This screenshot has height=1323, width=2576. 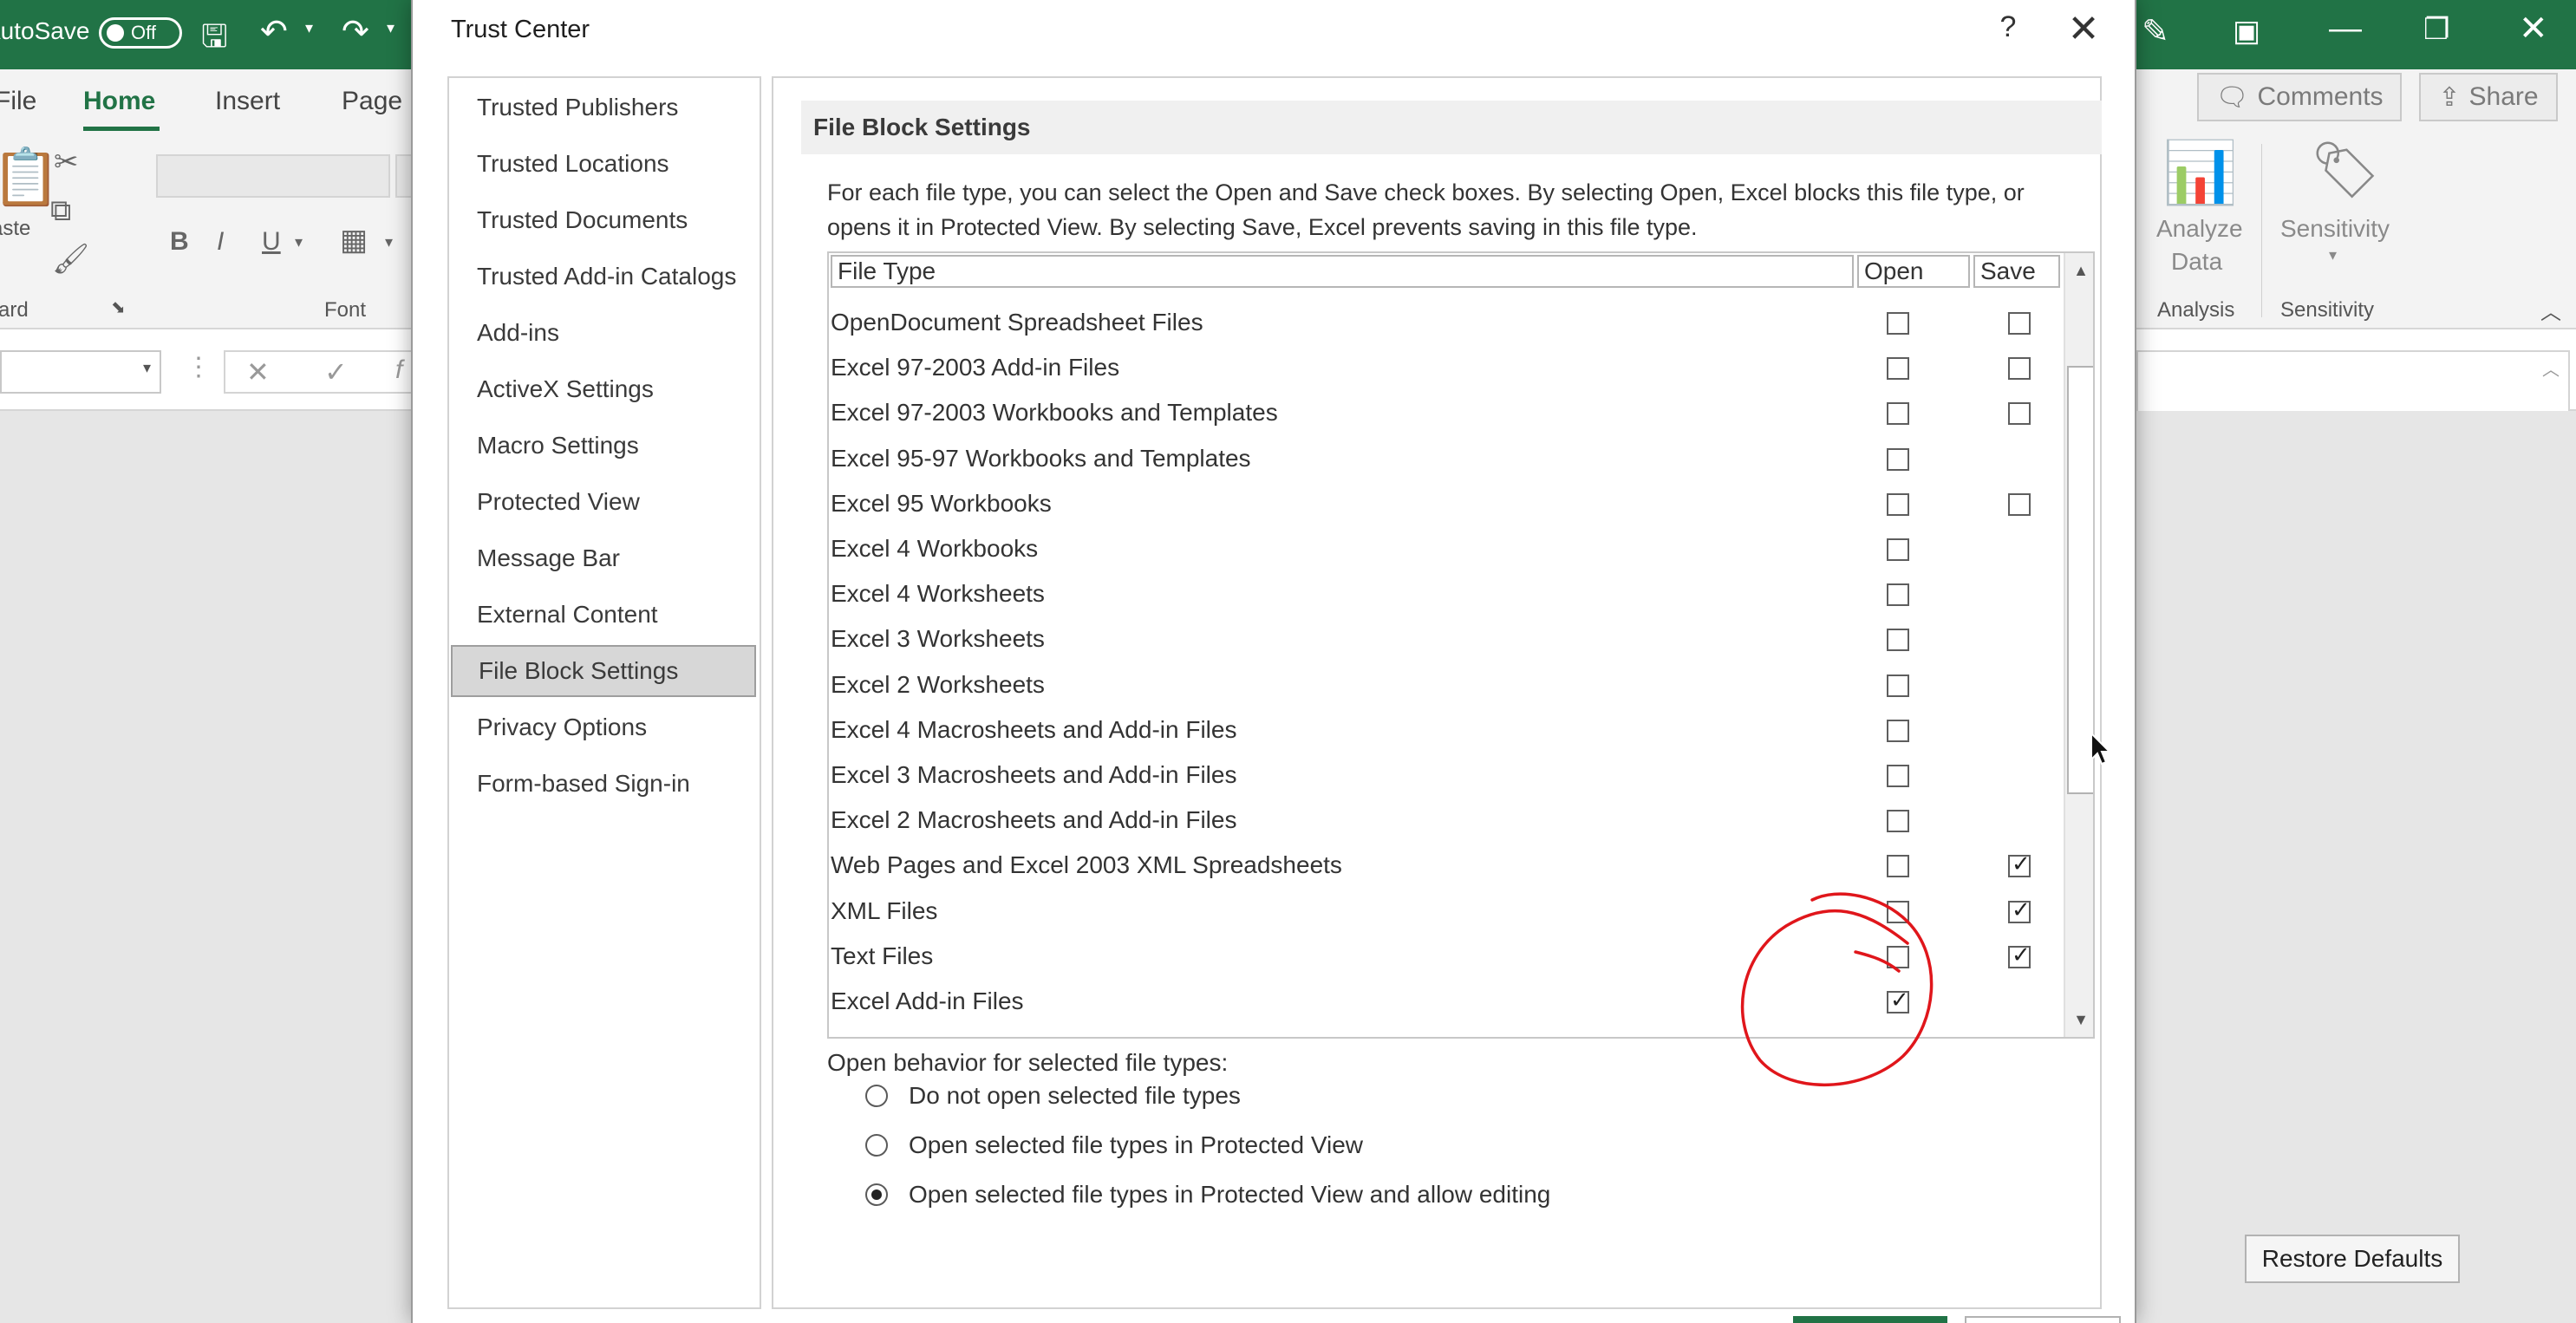 I want to click on font-name-box, so click(x=273, y=176).